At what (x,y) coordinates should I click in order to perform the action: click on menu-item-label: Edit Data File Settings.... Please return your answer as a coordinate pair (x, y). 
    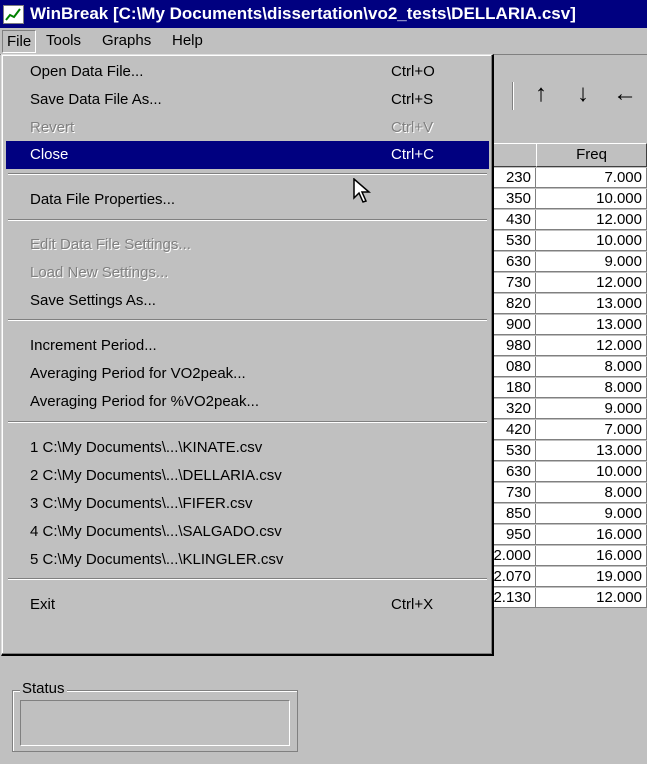
    Looking at the image, I should click on (110, 244).